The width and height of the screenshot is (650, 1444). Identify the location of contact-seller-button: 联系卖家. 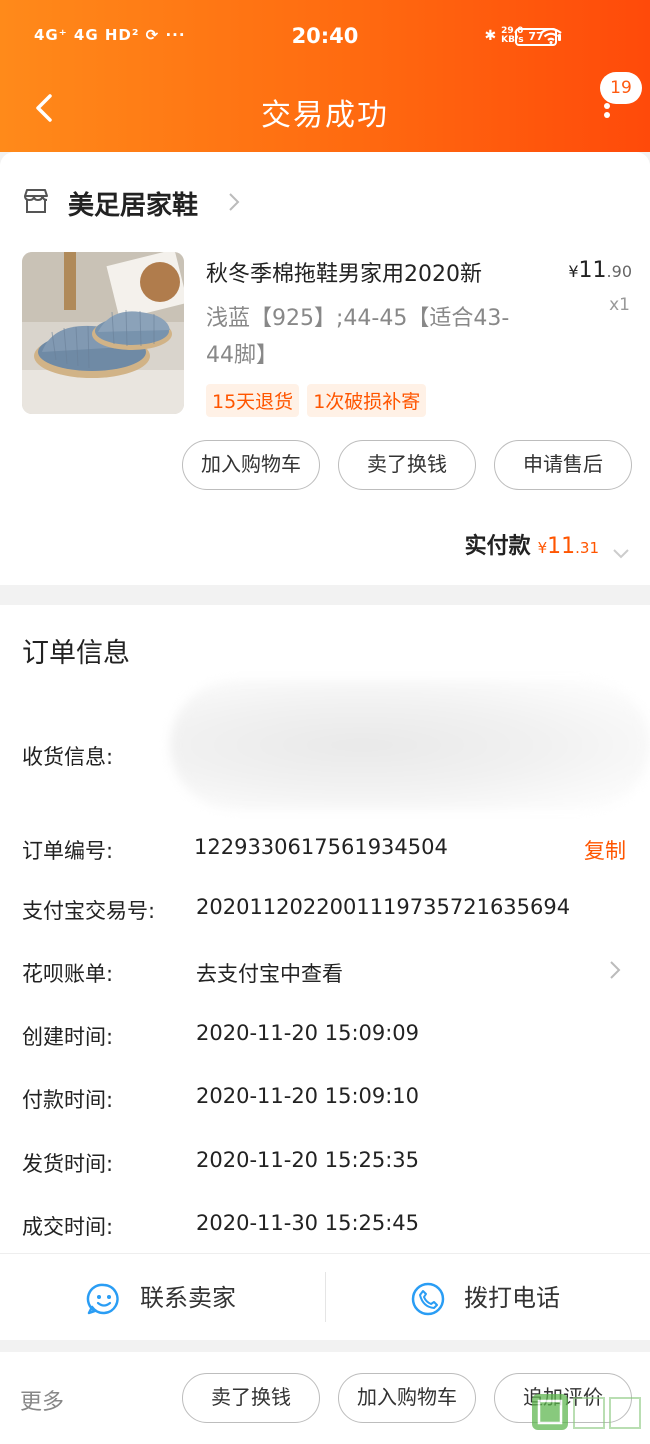
(161, 1297).